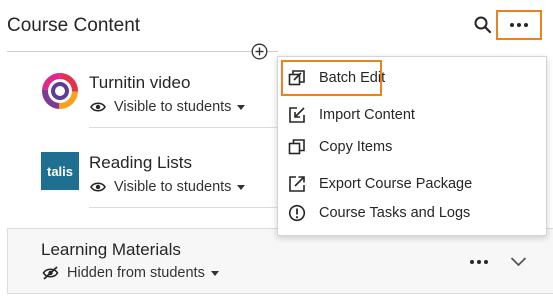 The image size is (553, 303). What do you see at coordinates (340, 147) in the screenshot?
I see `menu-item-copy-items: Copy Items` at bounding box center [340, 147].